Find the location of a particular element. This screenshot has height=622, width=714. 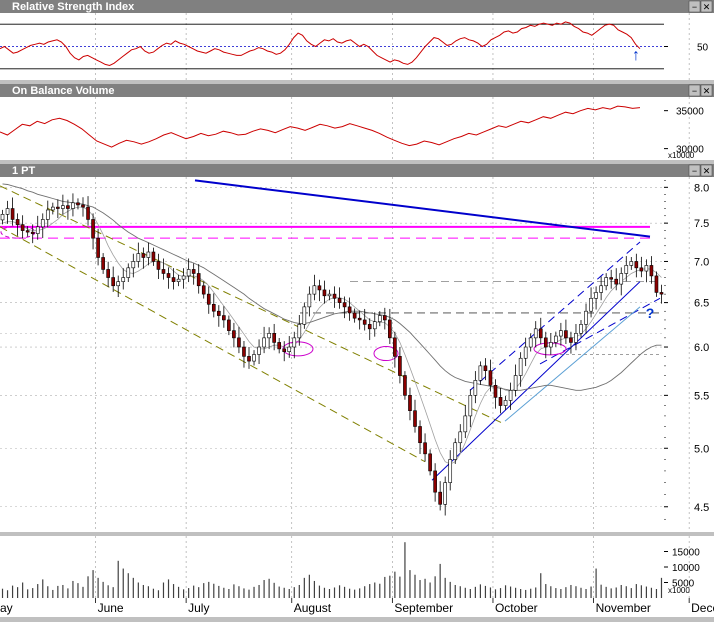

price-tick-label: 7.0 is located at coordinates (701, 262).